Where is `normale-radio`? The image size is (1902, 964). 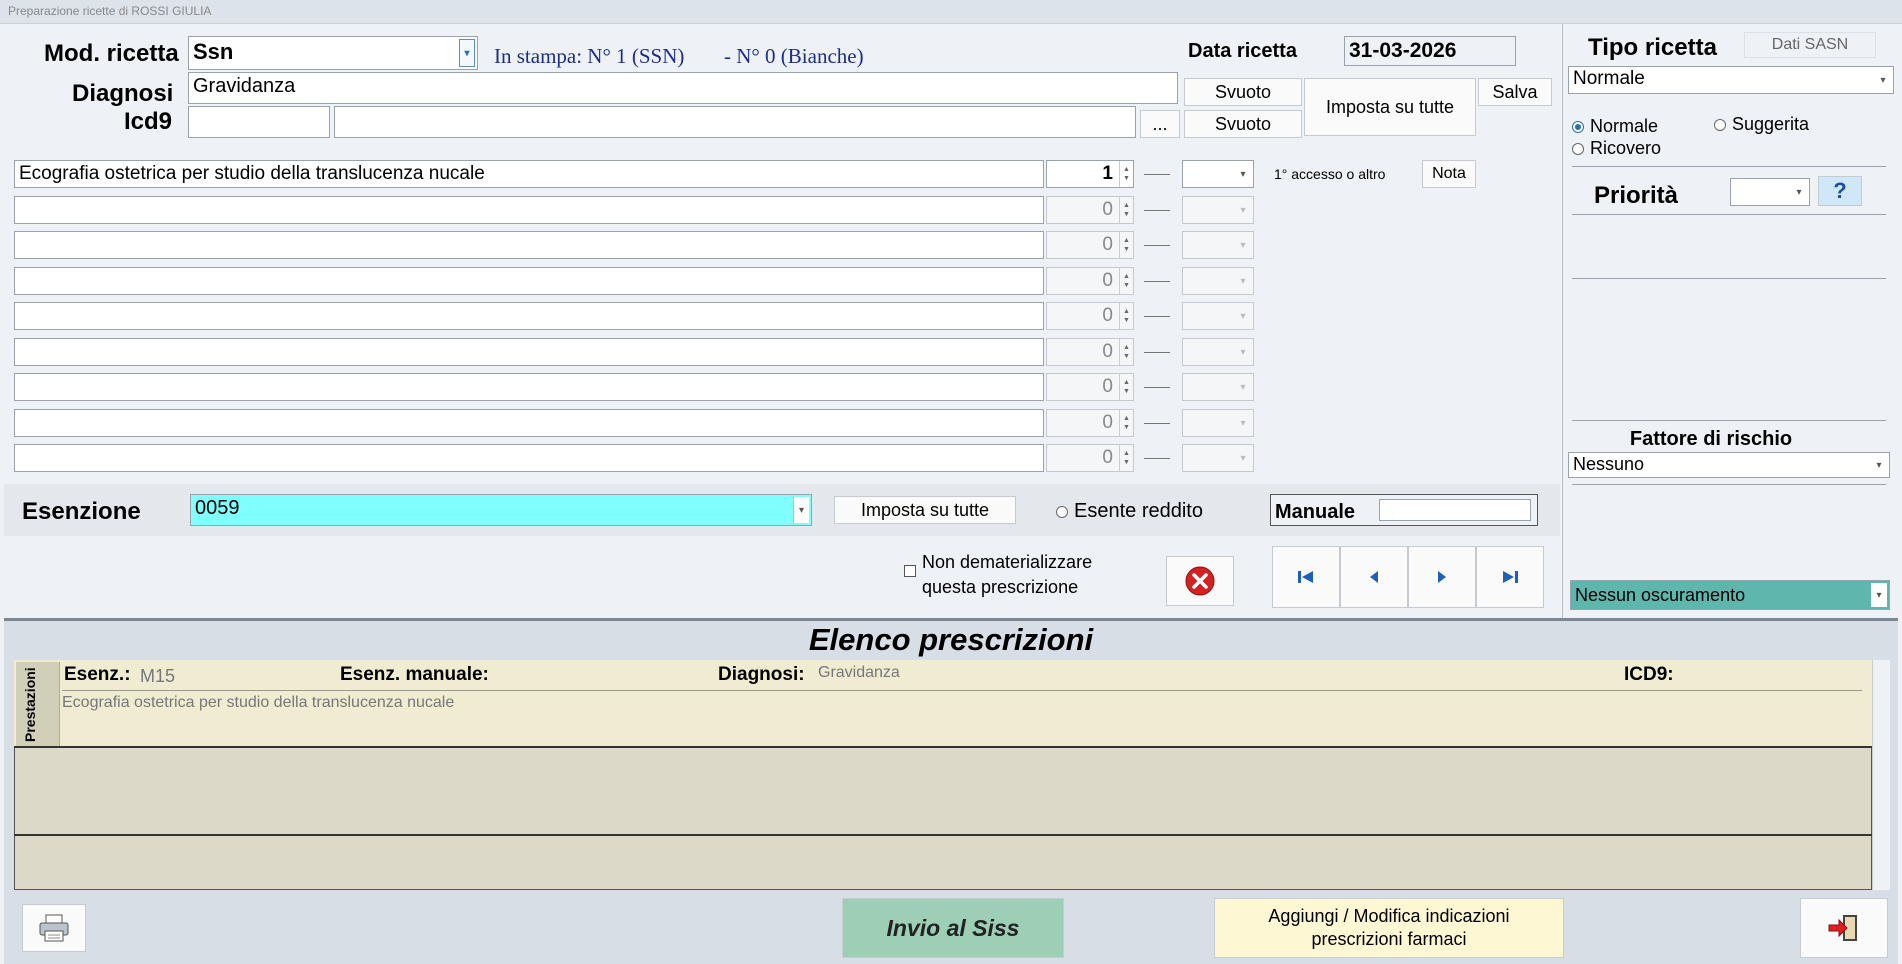 normale-radio is located at coordinates (1578, 126).